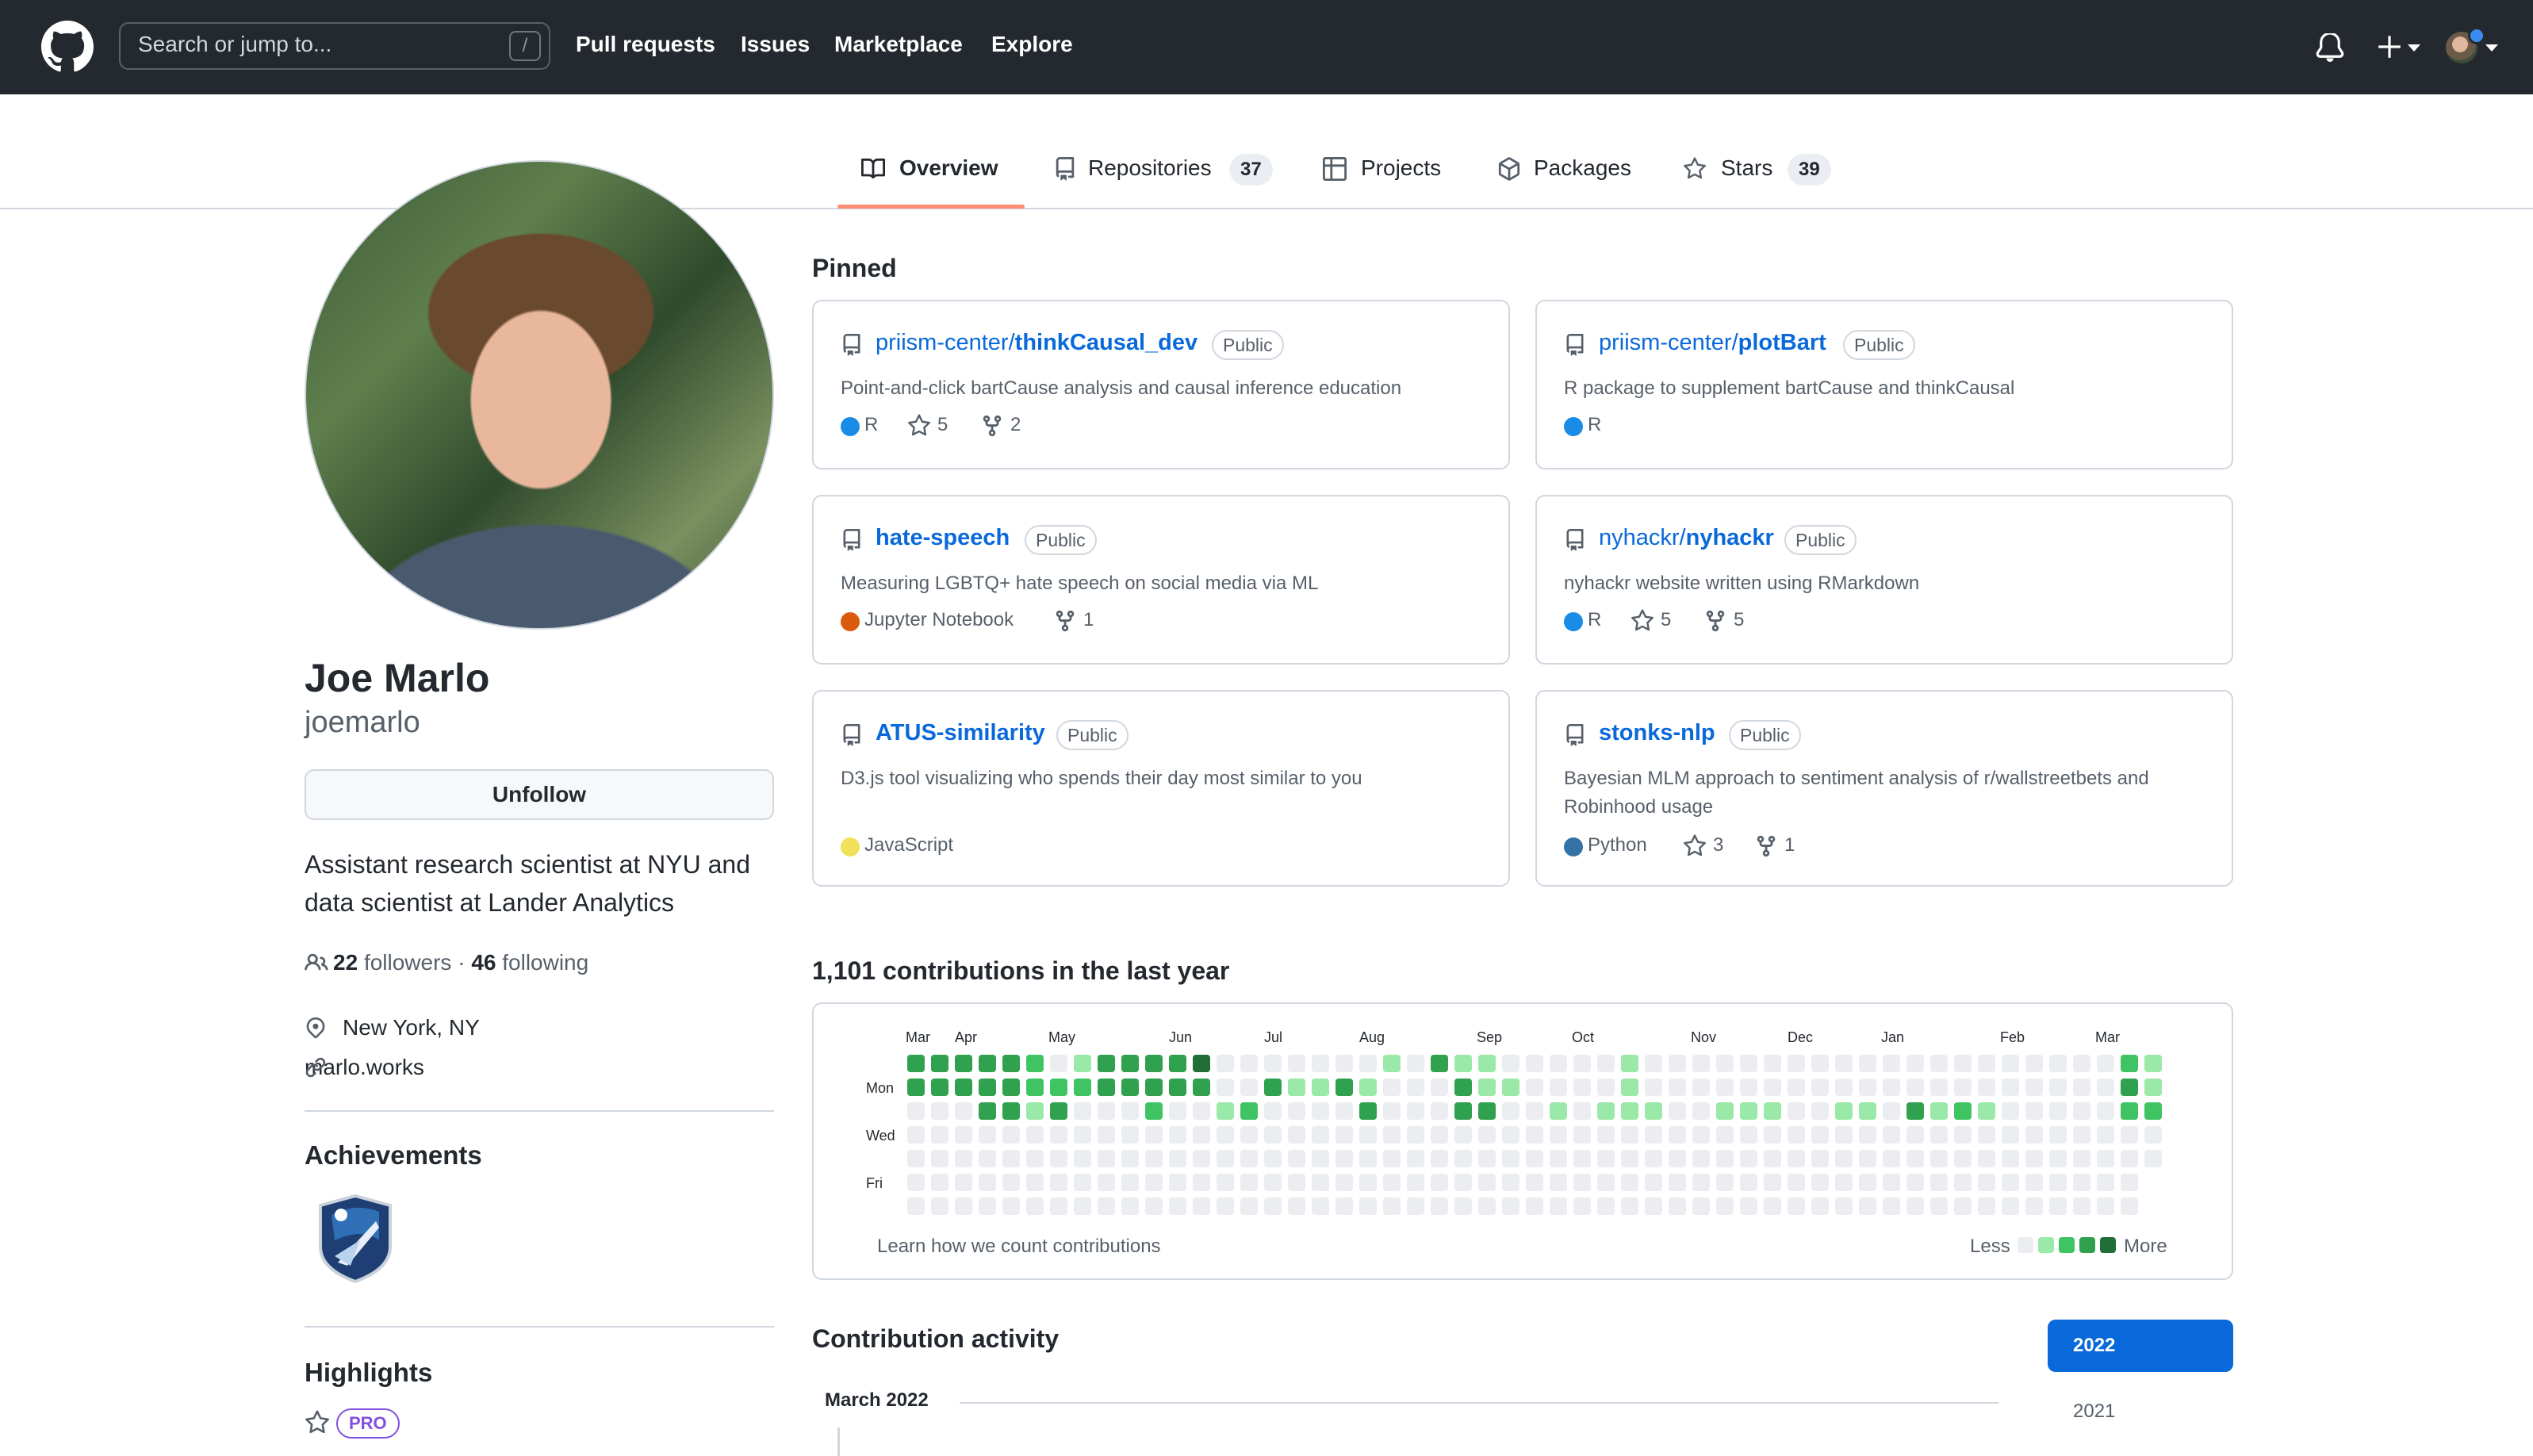 This screenshot has width=2533, height=1456. Describe the element at coordinates (1643, 621) in the screenshot. I see `star-icon` at that location.